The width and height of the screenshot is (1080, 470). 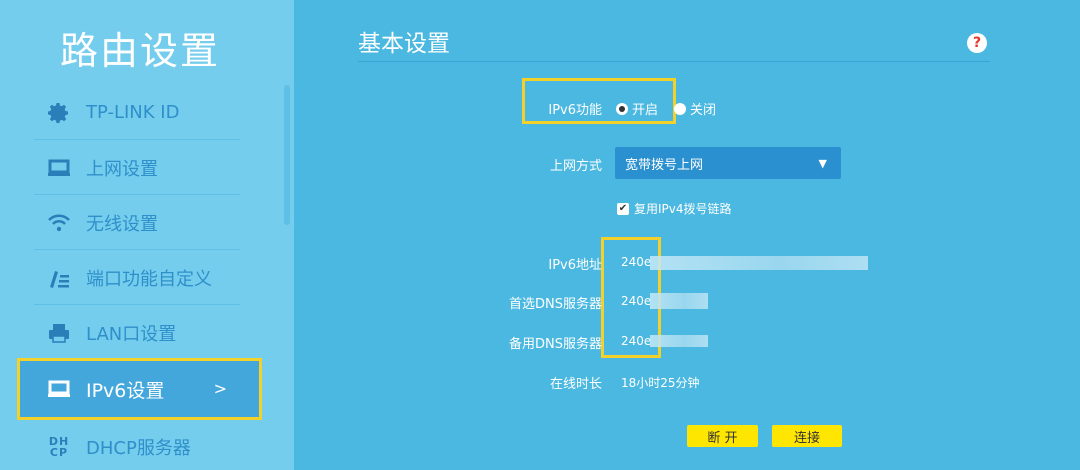 I want to click on sidebar-scrollbar, so click(x=287, y=155).